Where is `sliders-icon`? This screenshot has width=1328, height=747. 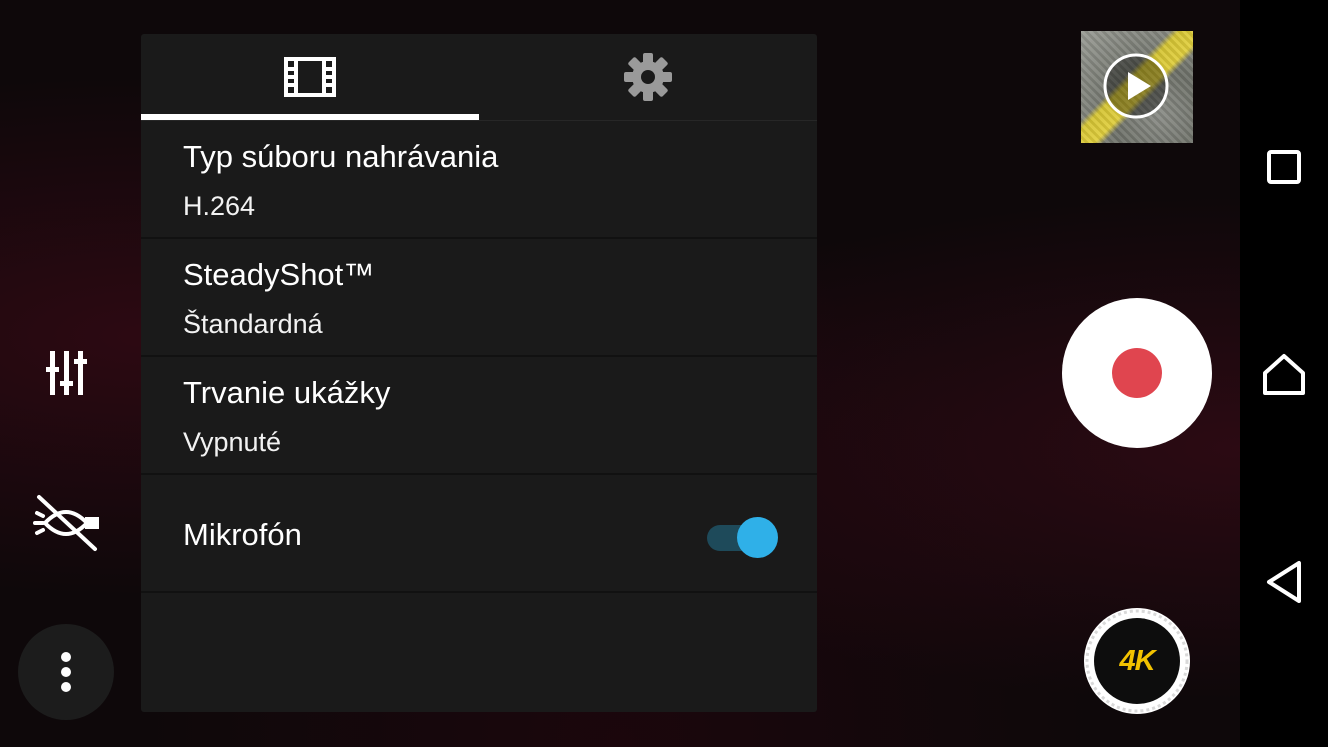
sliders-icon is located at coordinates (66, 373).